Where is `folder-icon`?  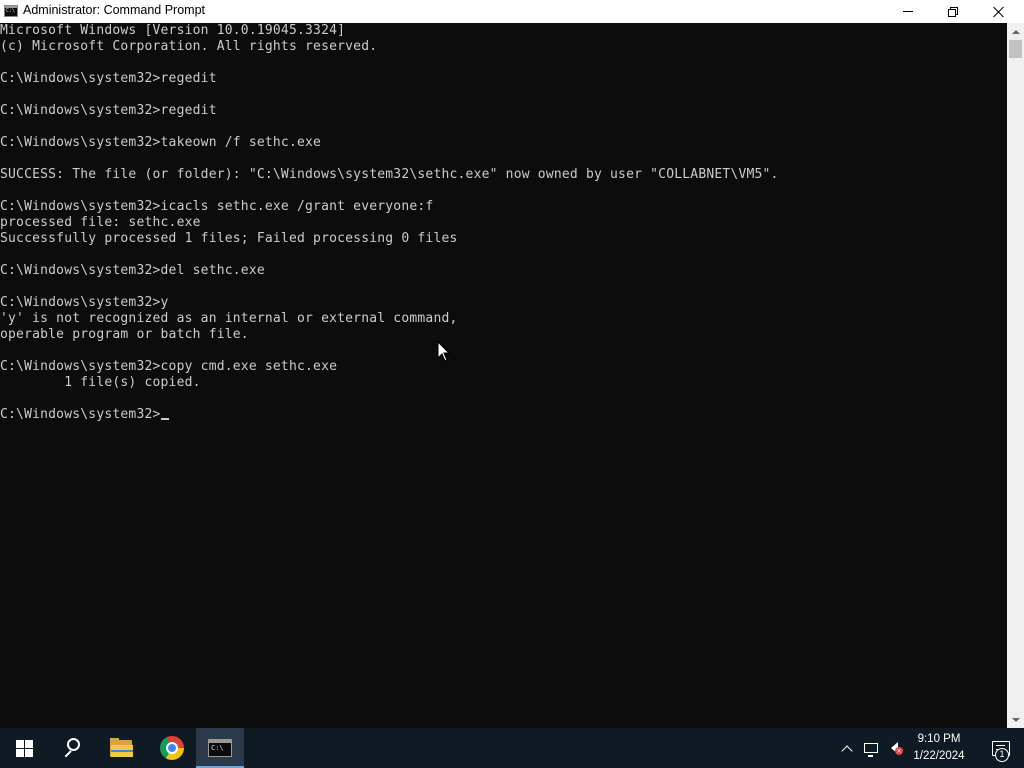
folder-icon is located at coordinates (122, 748).